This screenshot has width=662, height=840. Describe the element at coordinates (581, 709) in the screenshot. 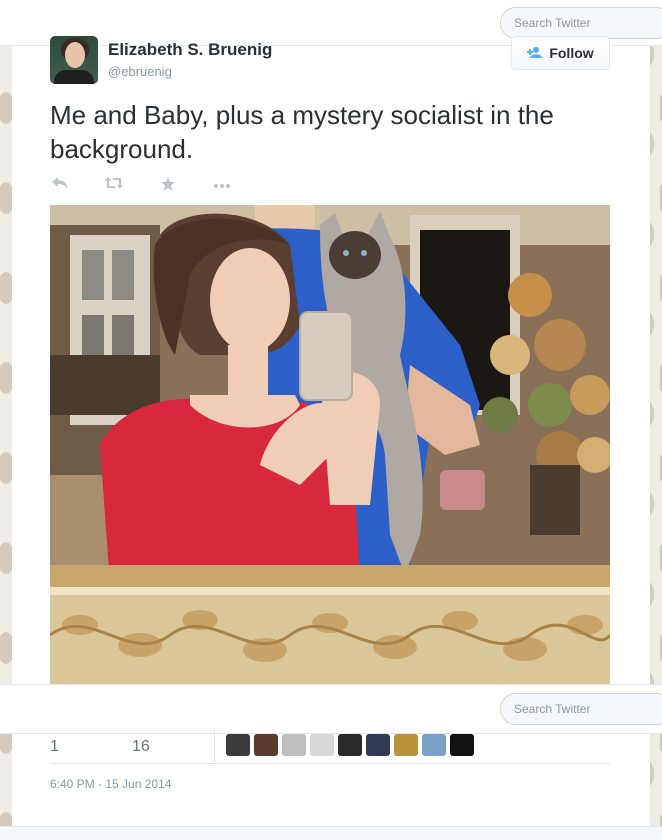

I see `search-input-sticky: Search Twitter` at that location.